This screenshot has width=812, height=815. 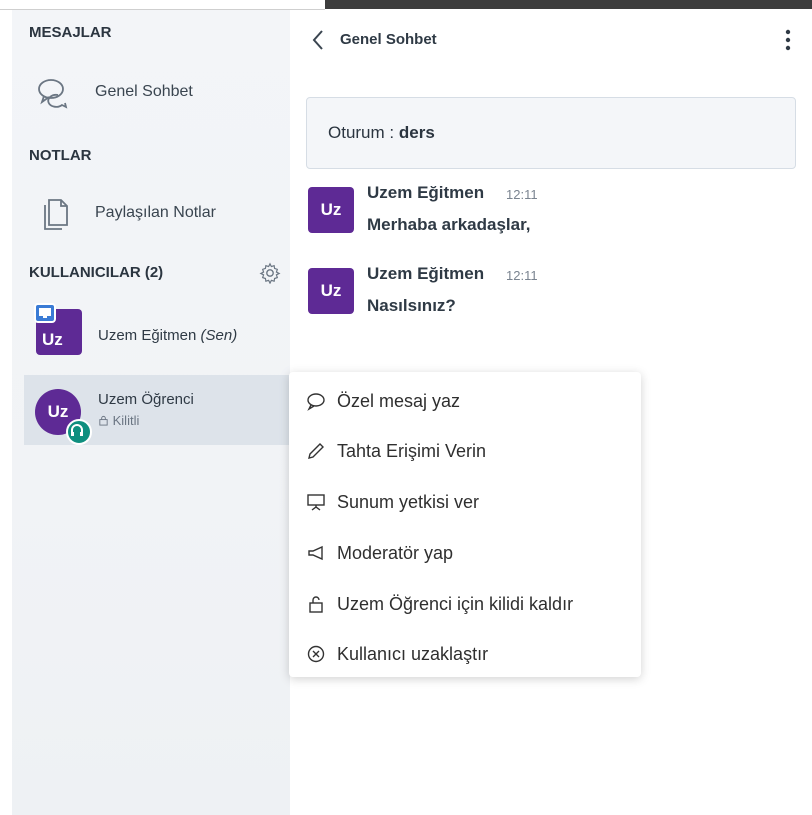 What do you see at coordinates (465, 552) in the screenshot?
I see `menu-item-make-moderator: Moderatör yap` at bounding box center [465, 552].